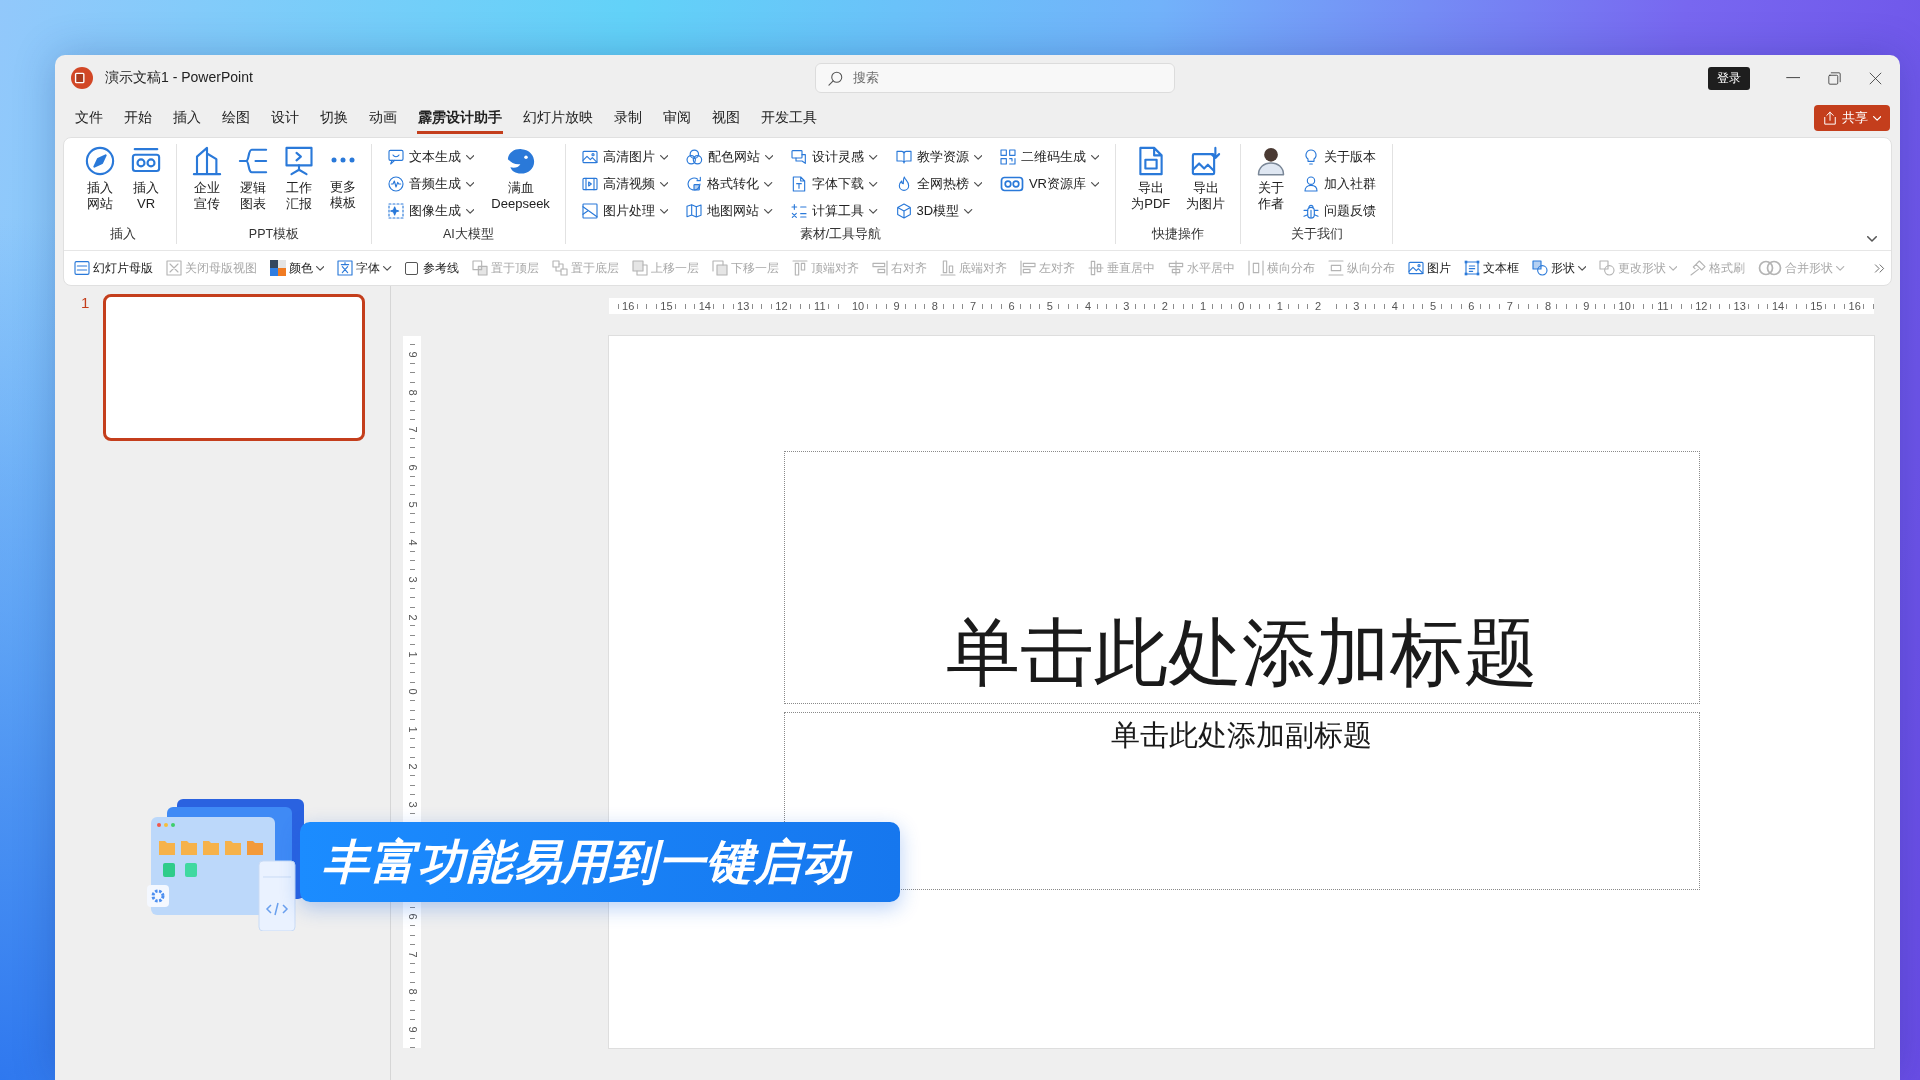 The image size is (1920, 1080). Describe the element at coordinates (520, 179) in the screenshot. I see `ribbon-button: 满血Deepseek` at that location.